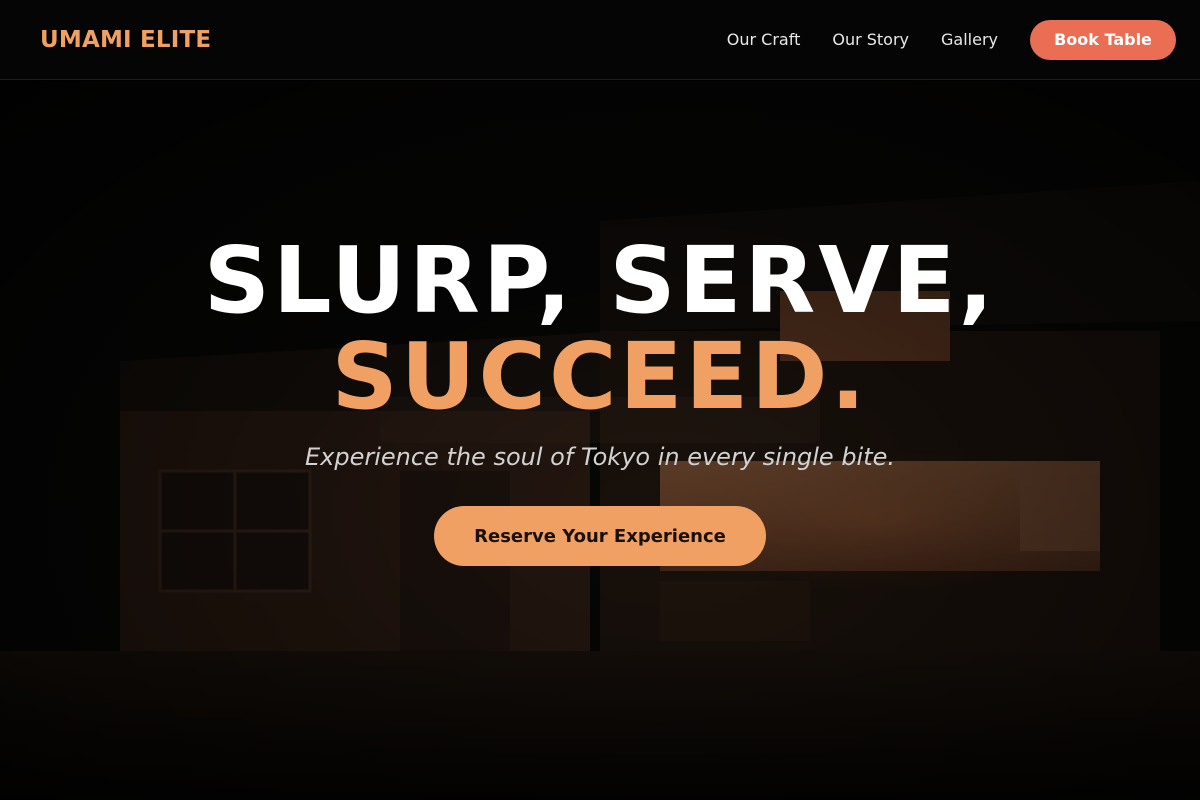  Describe the element at coordinates (870, 39) in the screenshot. I see `nav-link-our-story: Our Story` at that location.